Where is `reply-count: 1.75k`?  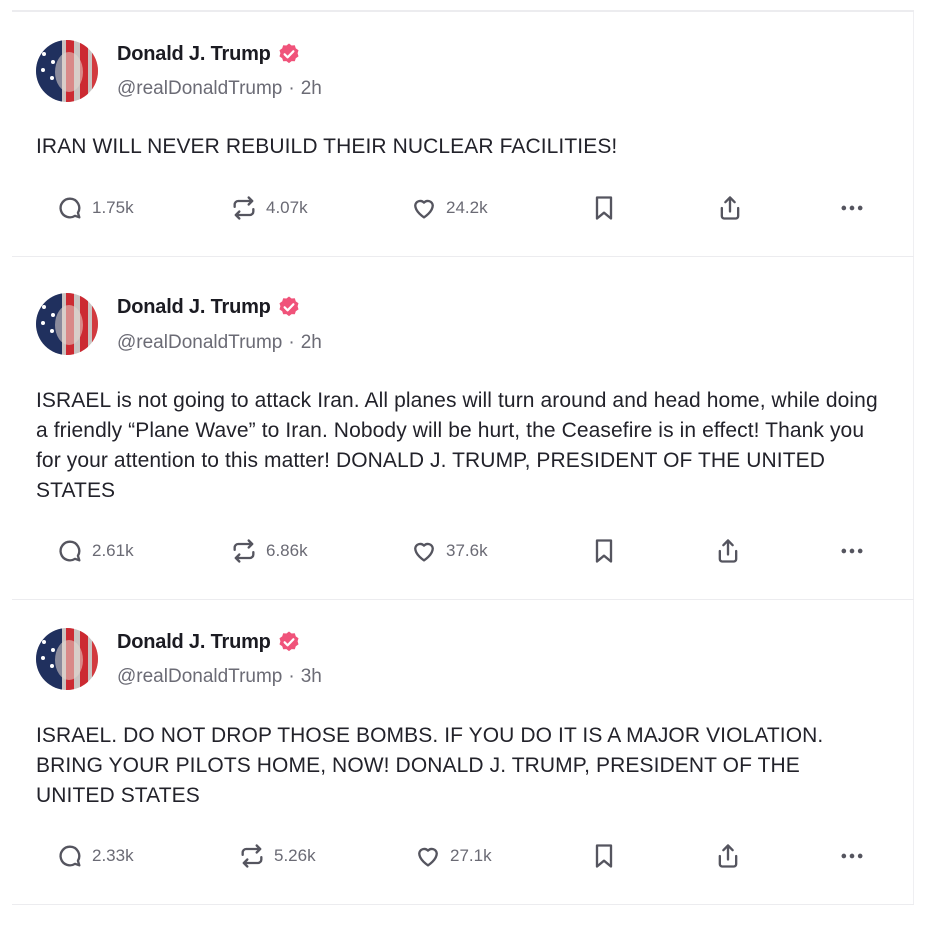 reply-count: 1.75k is located at coordinates (113, 207).